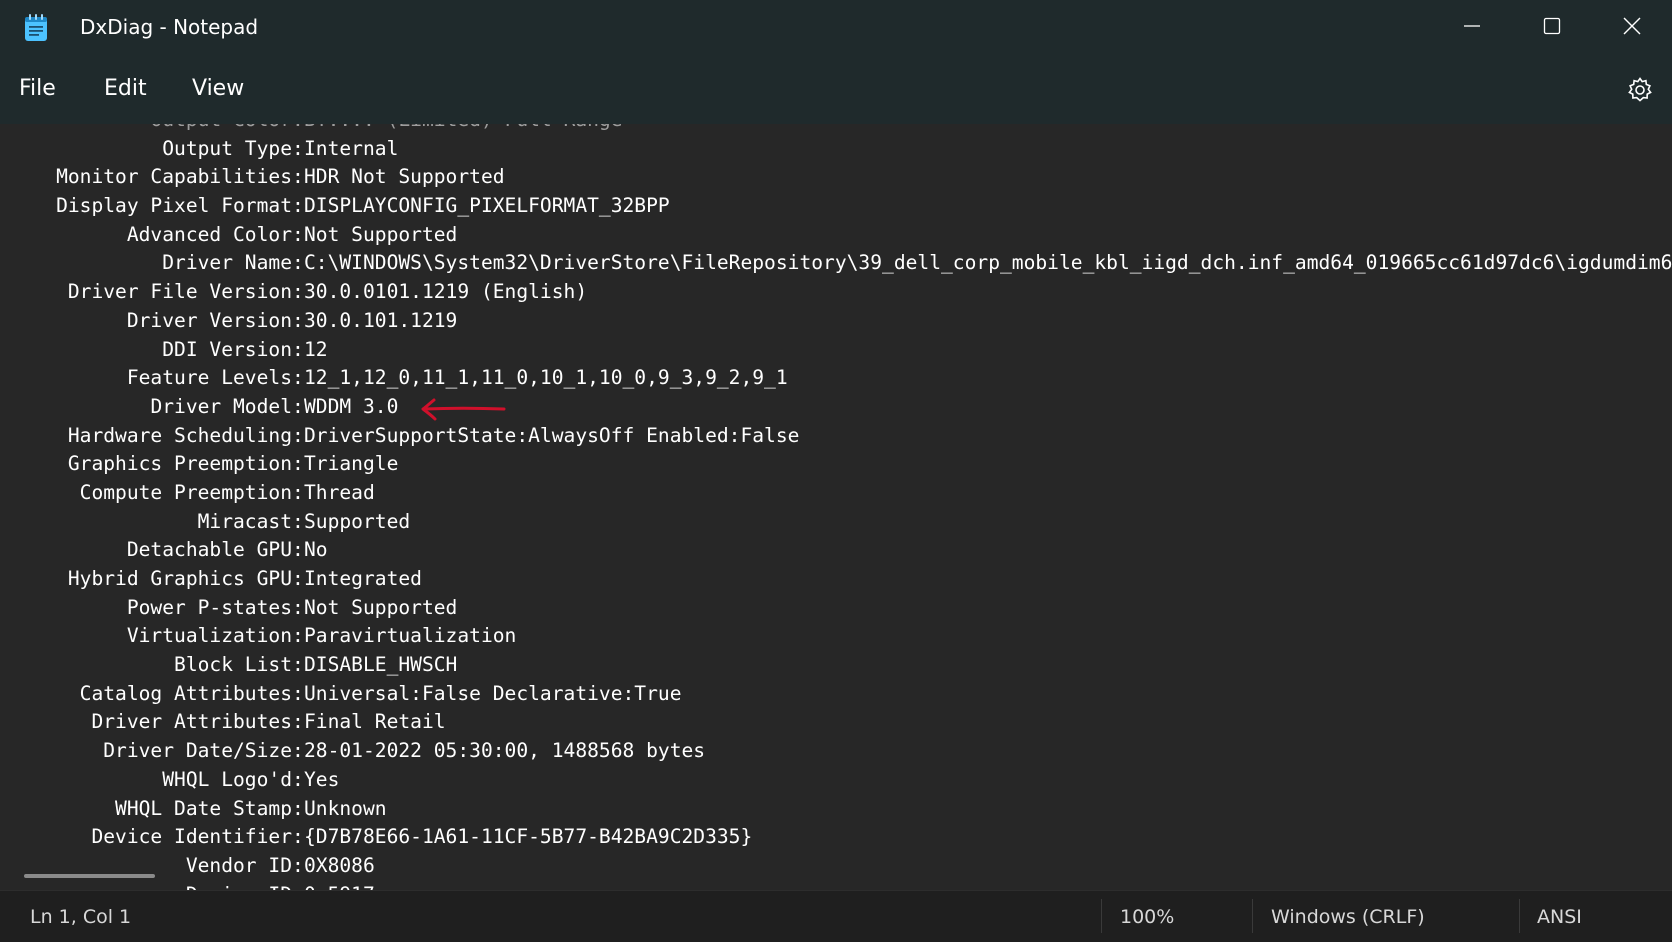 The image size is (1672, 942). Describe the element at coordinates (1640, 90) in the screenshot. I see `gear-icon` at that location.